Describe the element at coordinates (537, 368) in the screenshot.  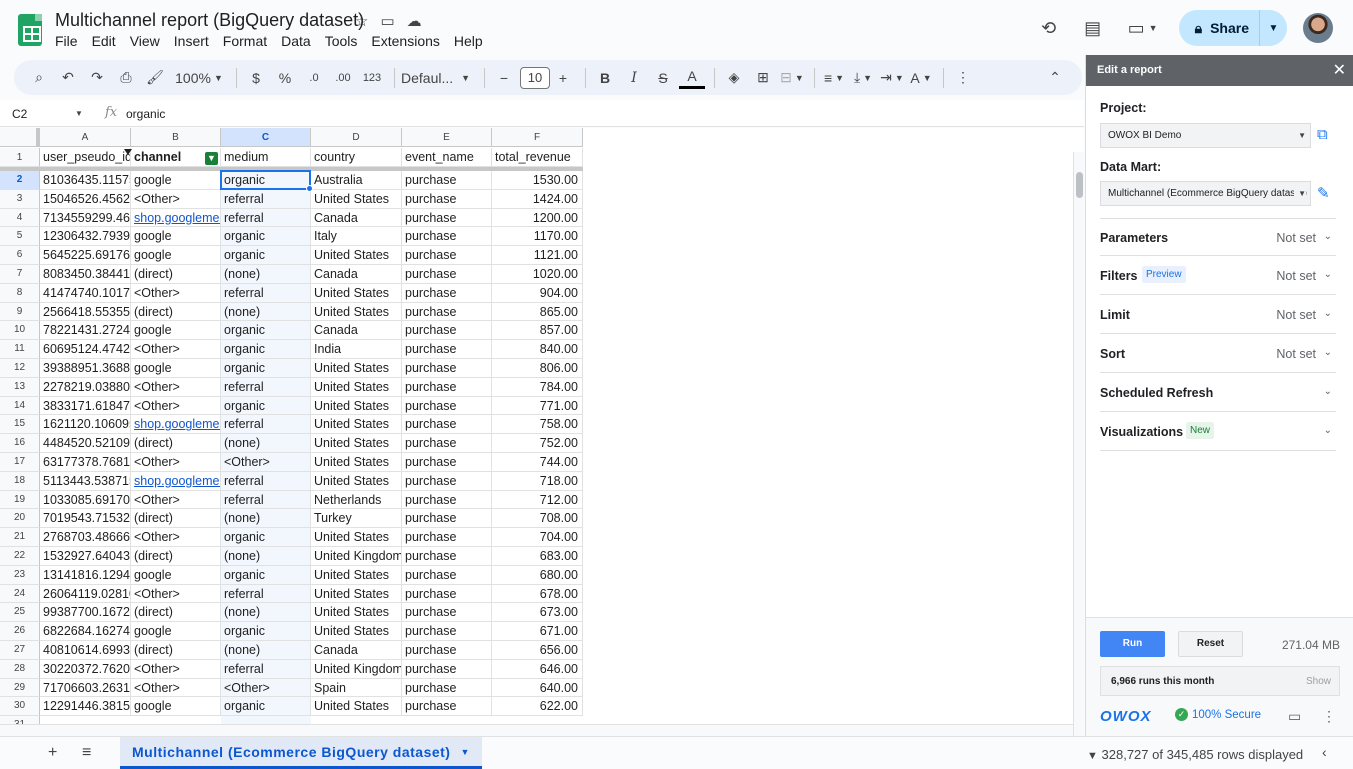
I see `table-cell: 806.00` at that location.